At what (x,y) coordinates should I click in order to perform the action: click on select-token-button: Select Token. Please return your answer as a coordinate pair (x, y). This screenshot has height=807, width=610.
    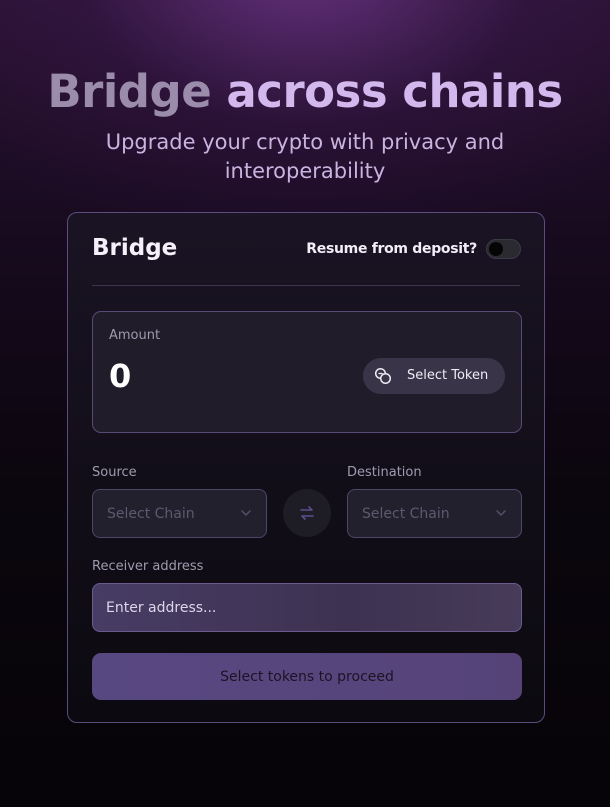
    Looking at the image, I should click on (434, 376).